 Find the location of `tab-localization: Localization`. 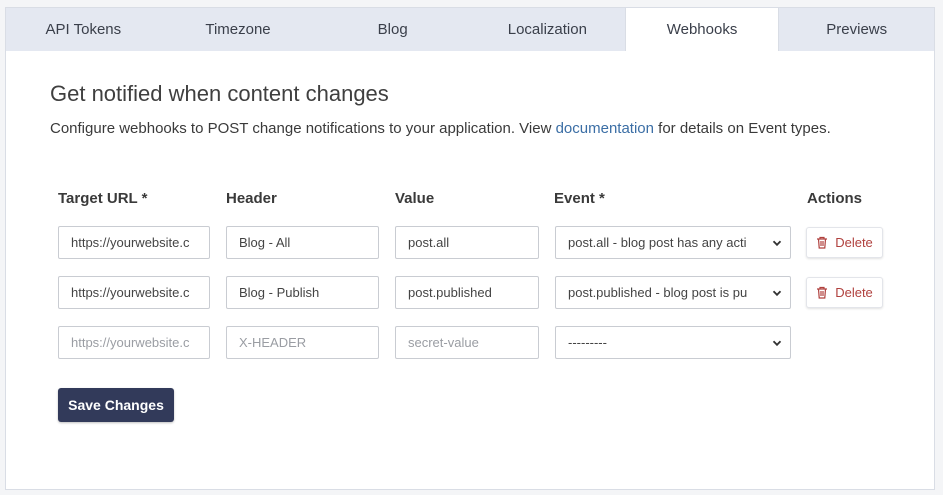

tab-localization: Localization is located at coordinates (547, 29).